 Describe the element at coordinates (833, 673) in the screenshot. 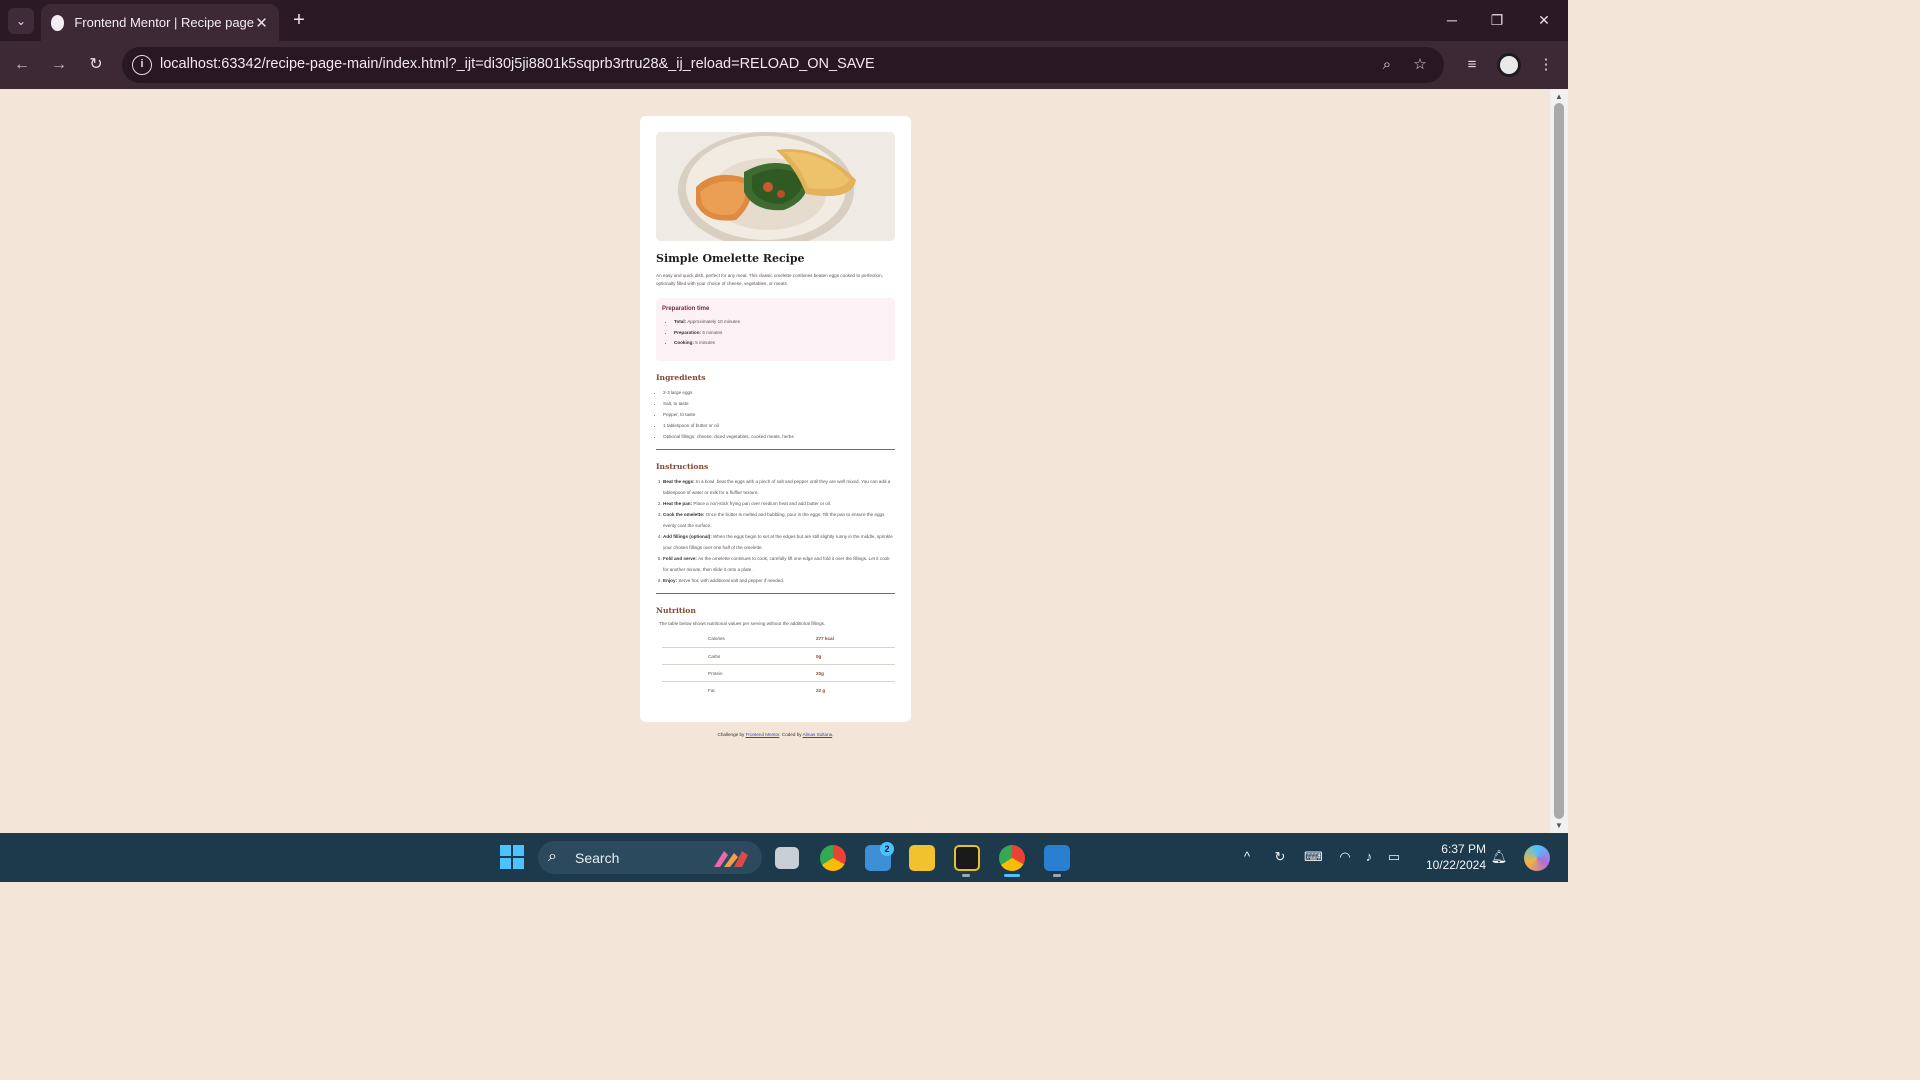

I see `nutrient-value: 20g` at that location.